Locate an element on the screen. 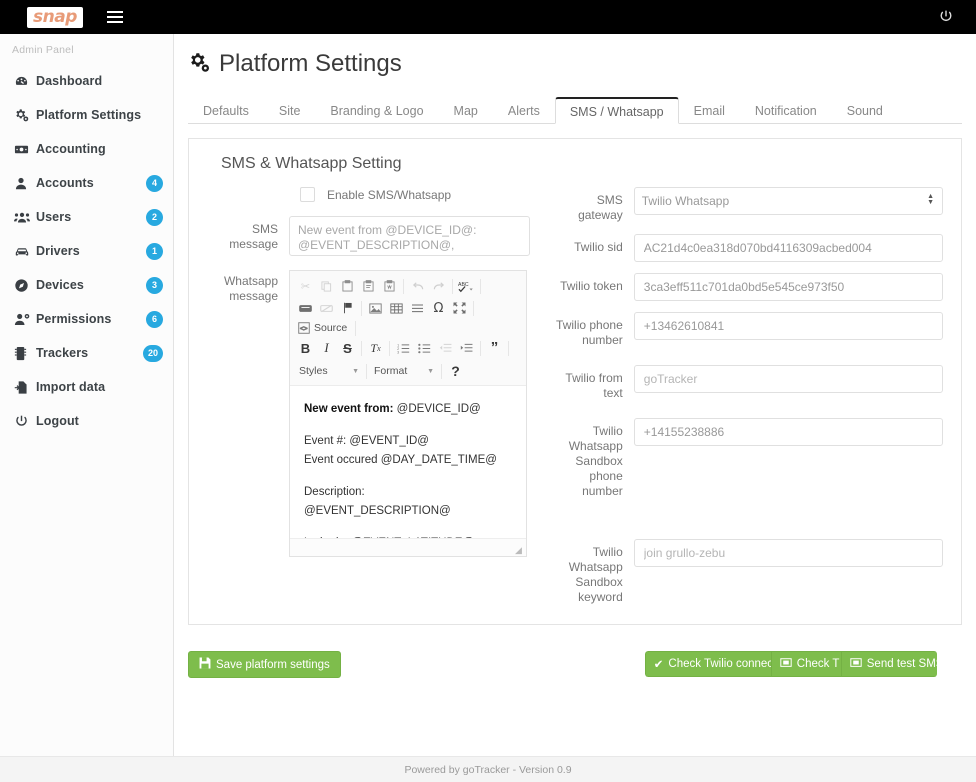 The image size is (976, 782). check-t-label: Check T is located at coordinates (818, 664).